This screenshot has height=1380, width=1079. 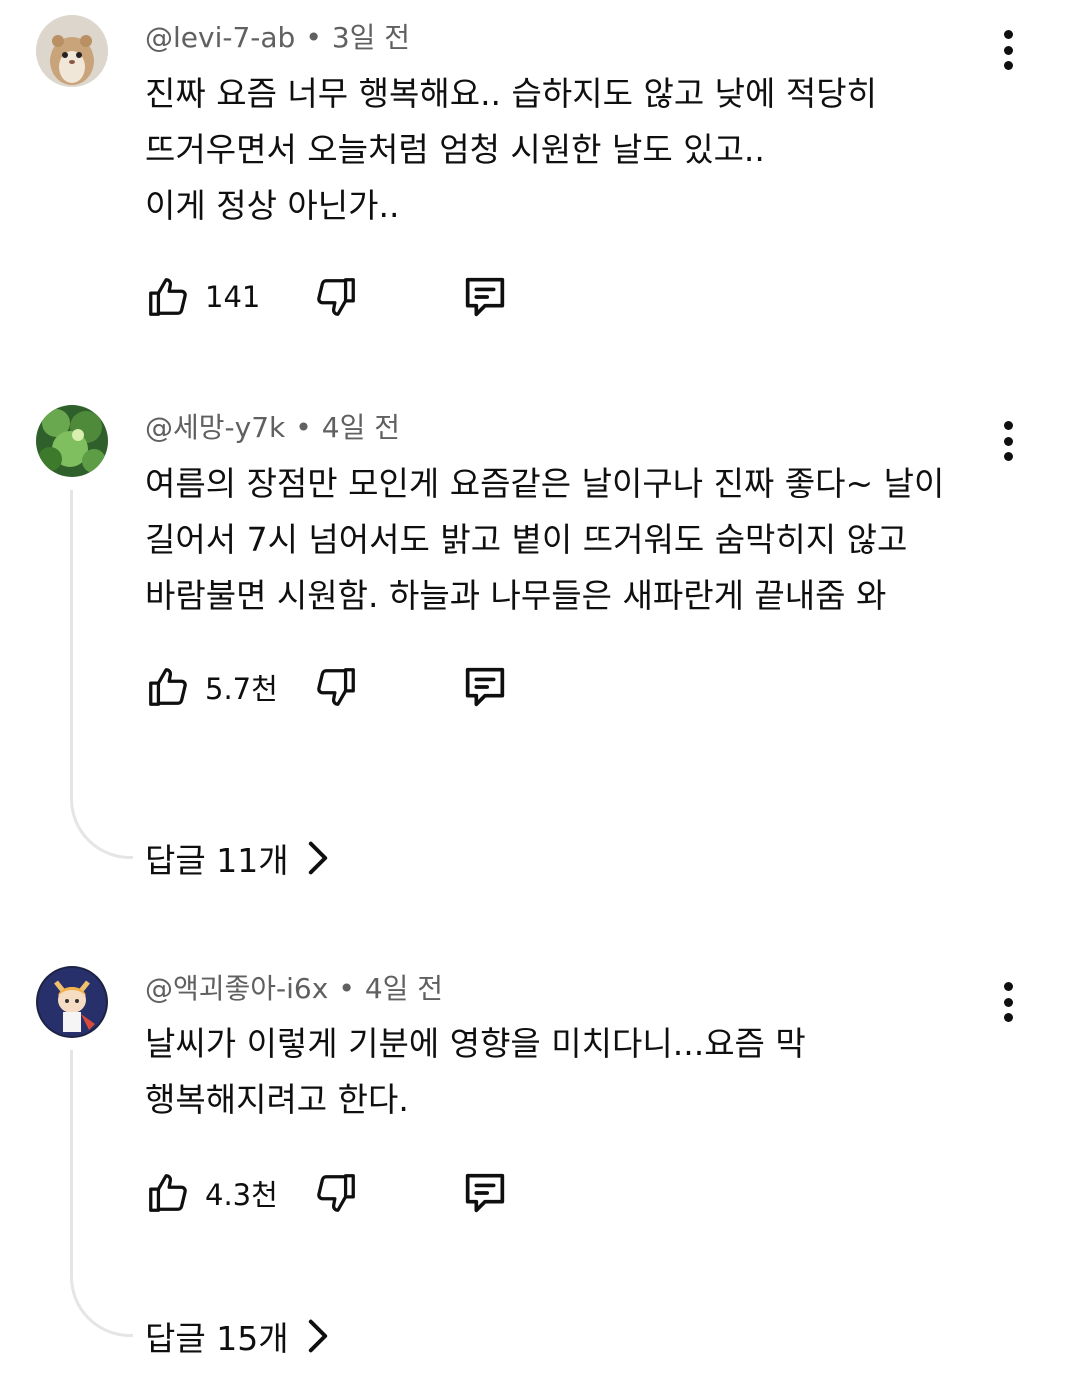 What do you see at coordinates (277, 1099) in the screenshot?
I see `comment-line: 행복해지려고 한다.` at bounding box center [277, 1099].